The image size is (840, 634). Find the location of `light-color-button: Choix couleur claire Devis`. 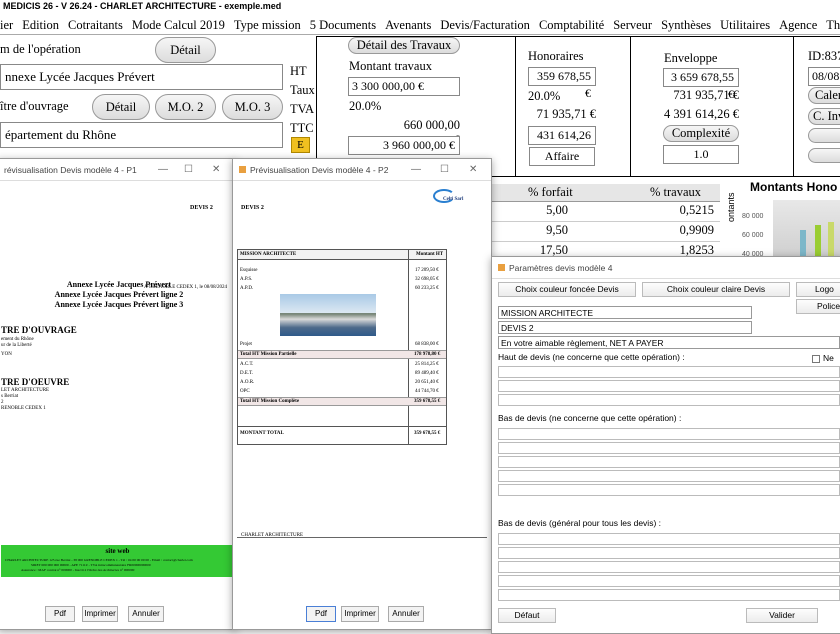

light-color-button: Choix couleur claire Devis is located at coordinates (716, 289).